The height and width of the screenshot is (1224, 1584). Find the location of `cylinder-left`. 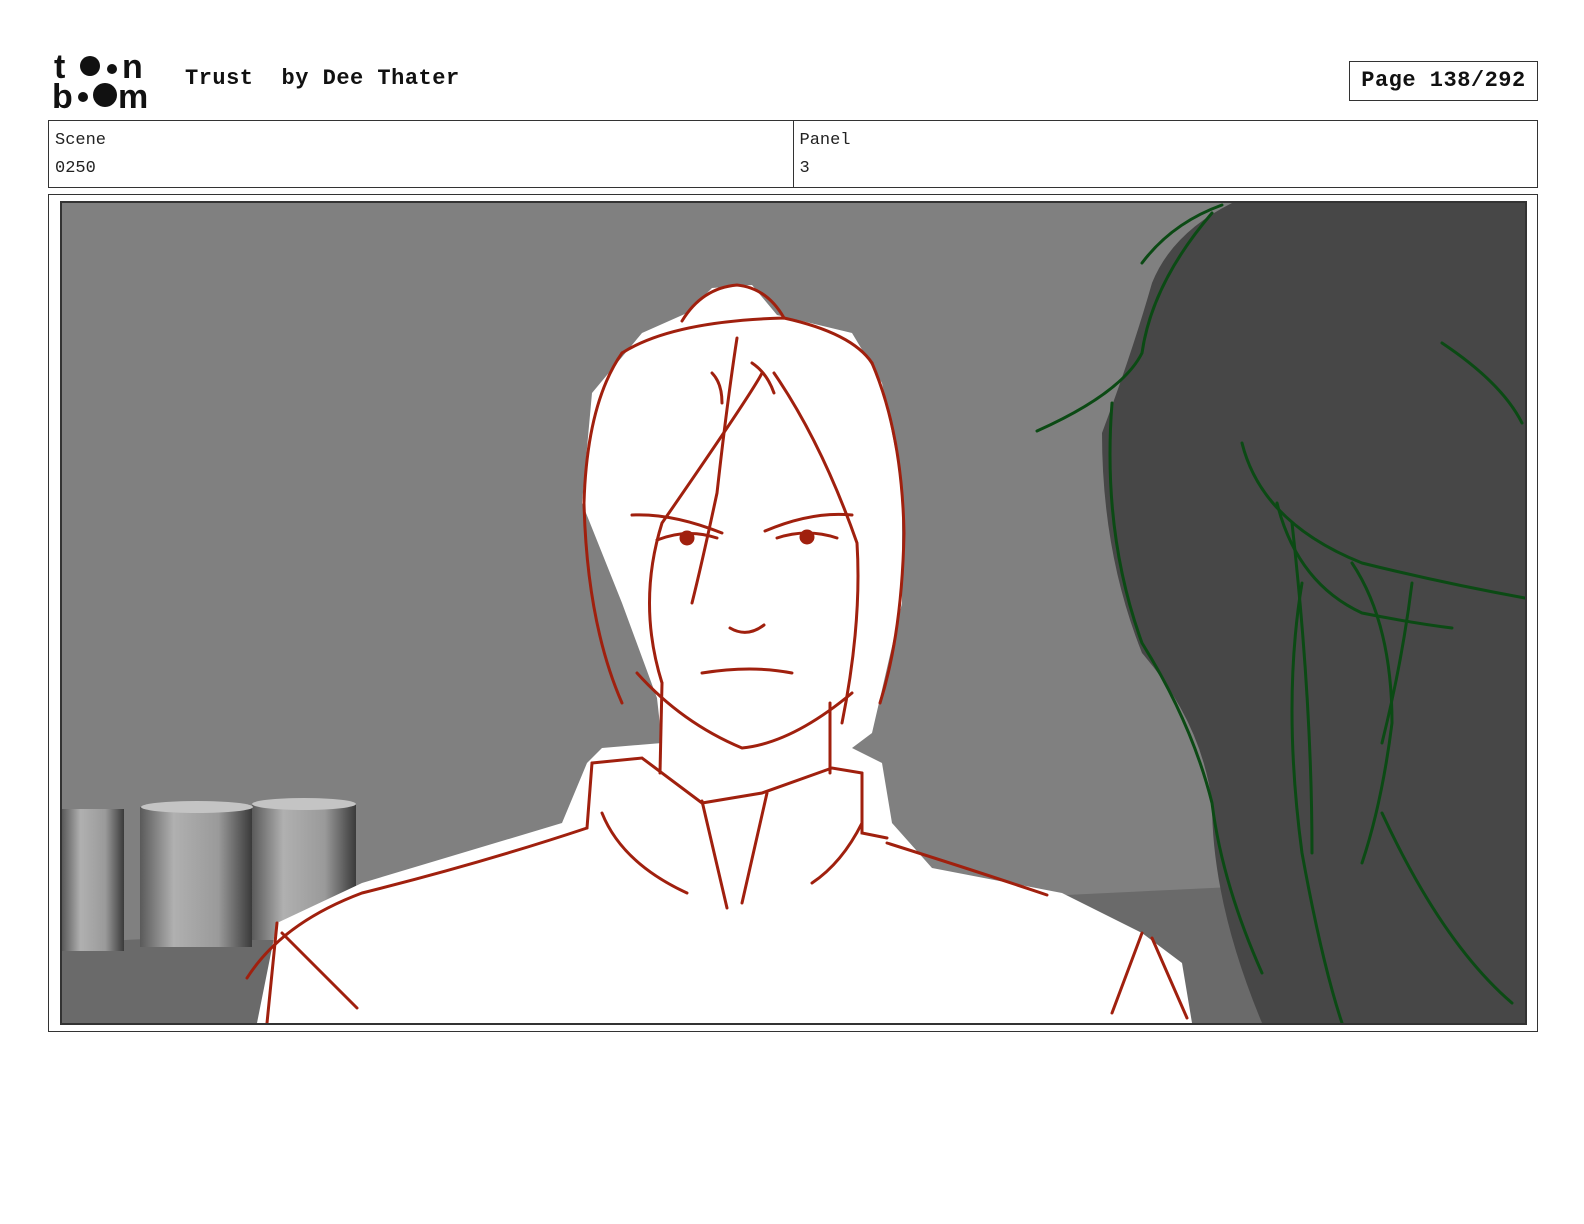

cylinder-left is located at coordinates (93, 880).